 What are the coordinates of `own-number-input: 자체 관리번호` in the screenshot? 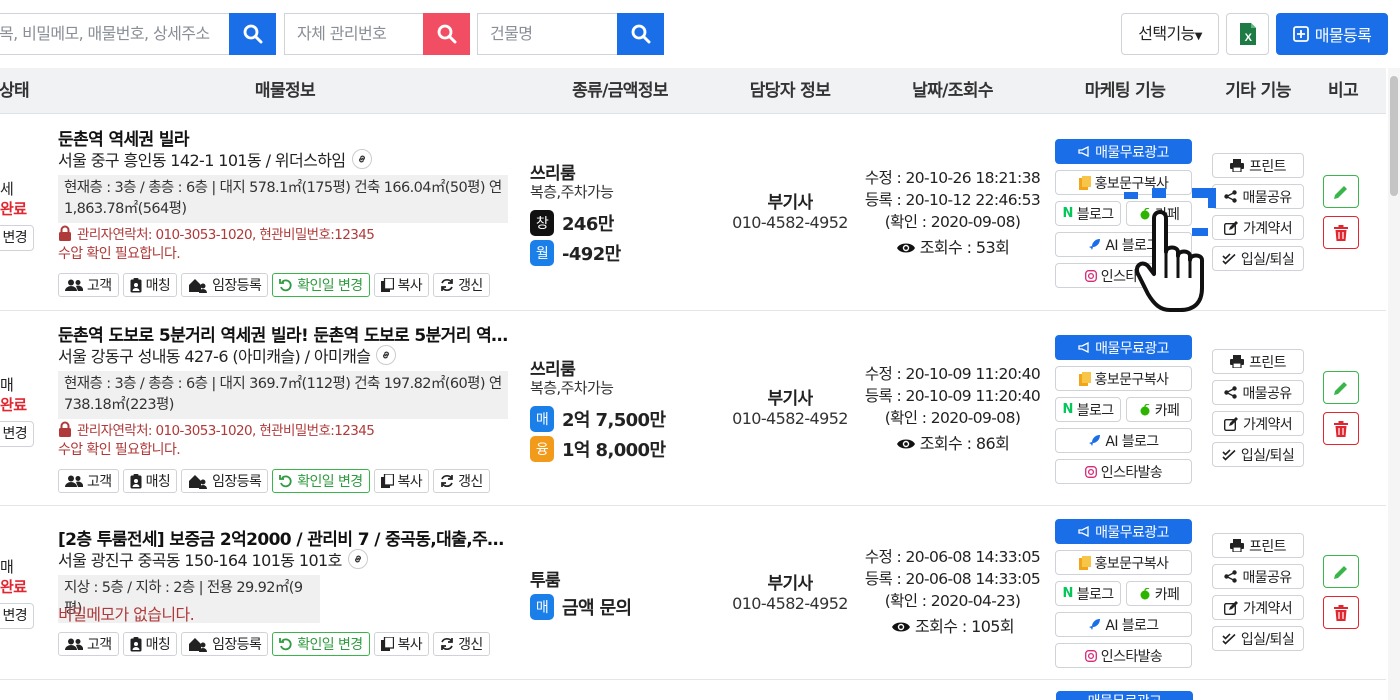 It's located at (354, 34).